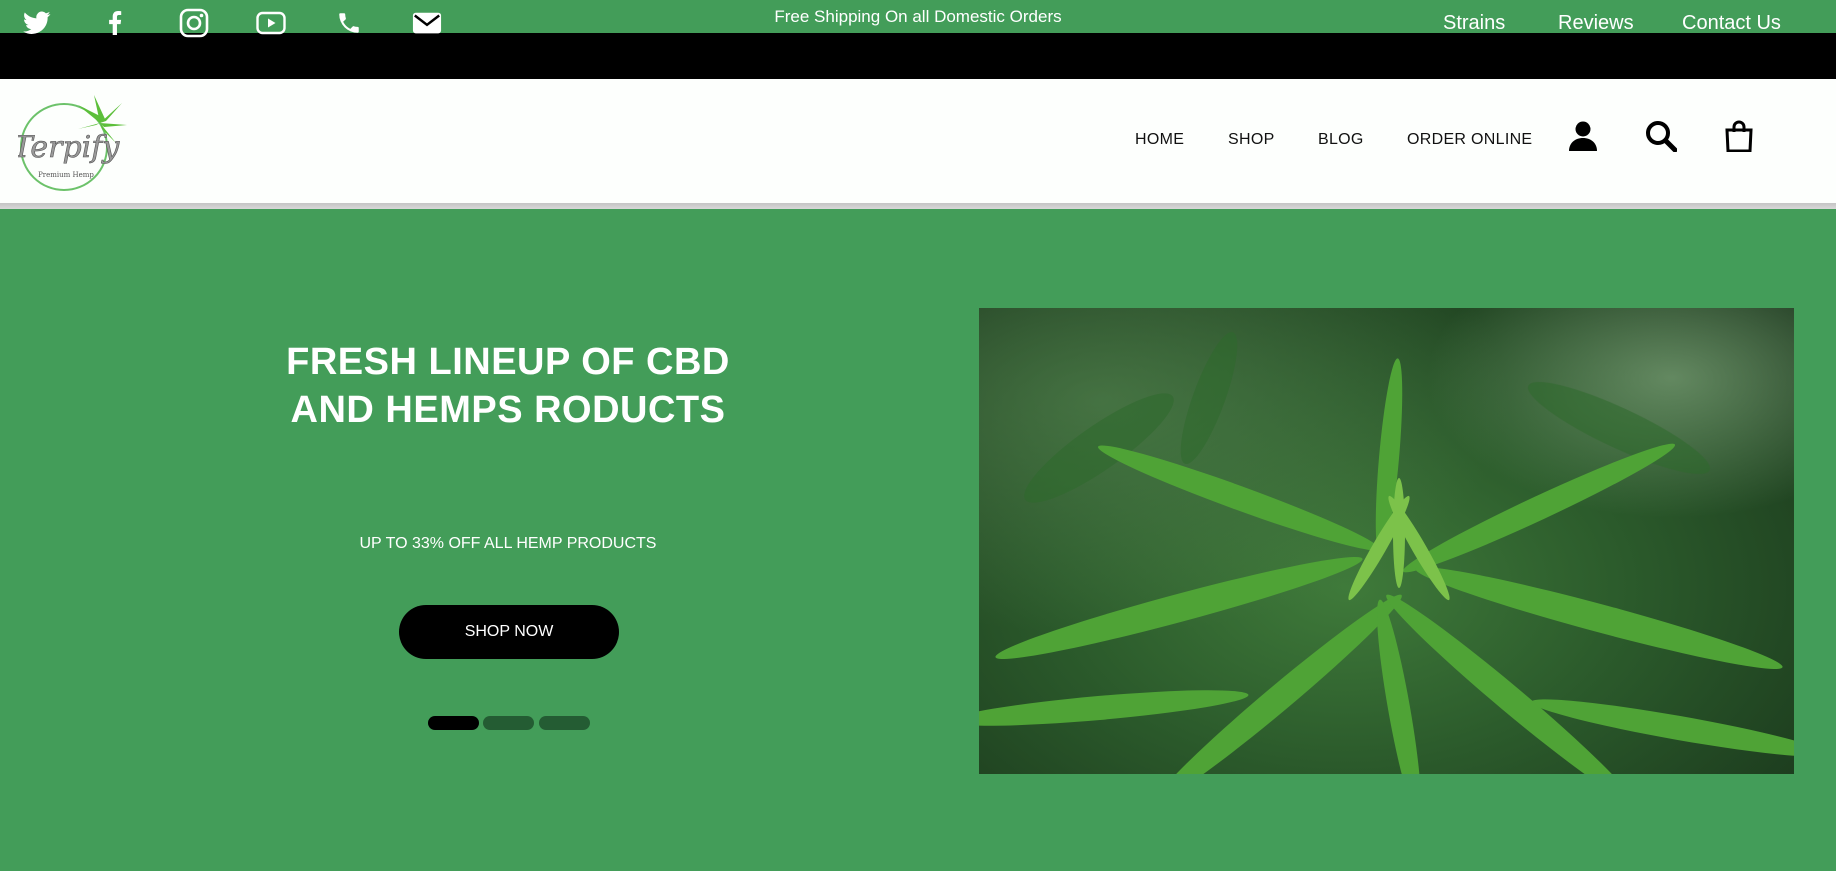 The width and height of the screenshot is (1836, 871). Describe the element at coordinates (194, 23) in the screenshot. I see `instagram-icon` at that location.